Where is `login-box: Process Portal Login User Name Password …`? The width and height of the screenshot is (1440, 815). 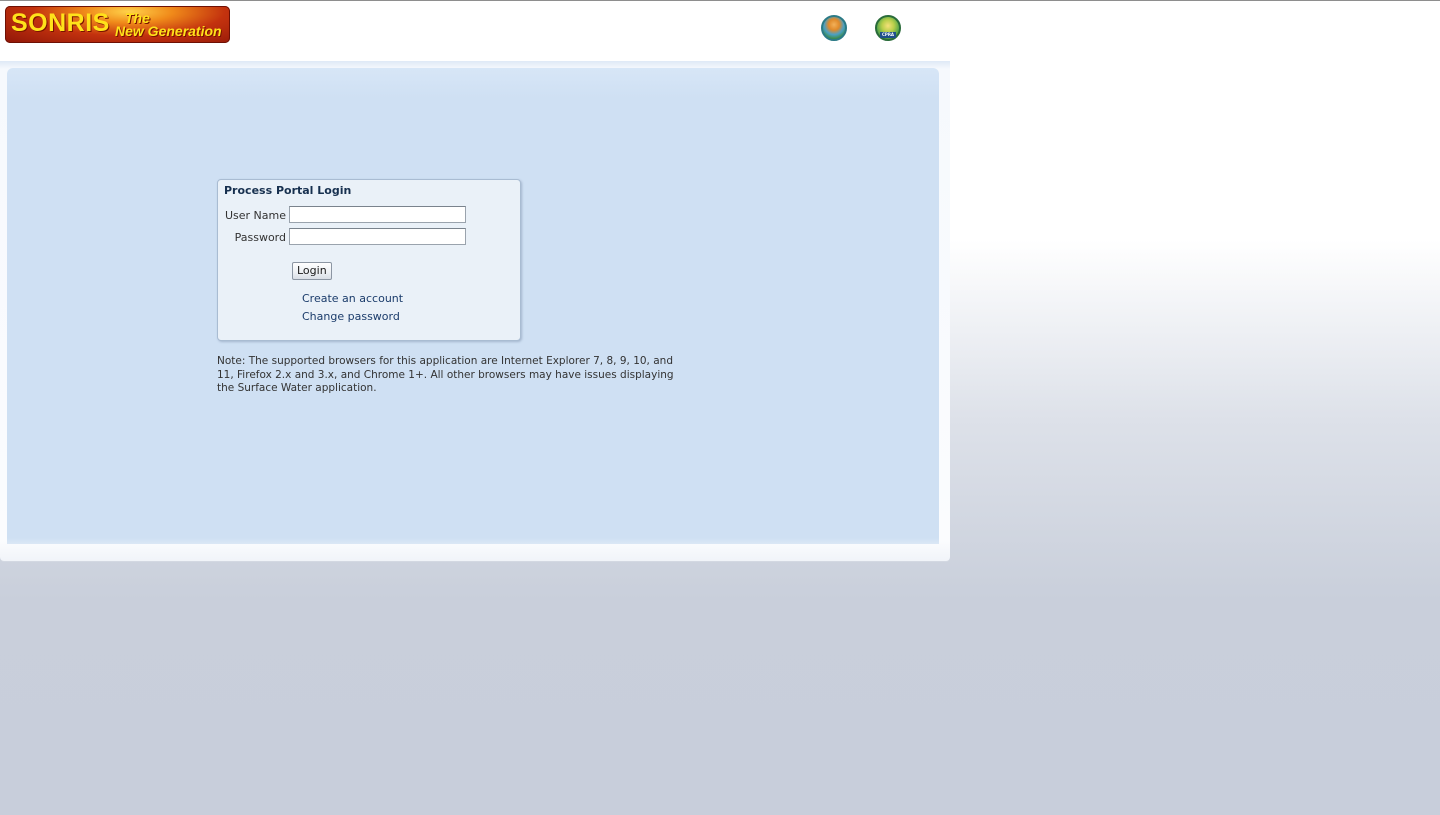
login-box: Process Portal Login User Name Password … is located at coordinates (369, 260).